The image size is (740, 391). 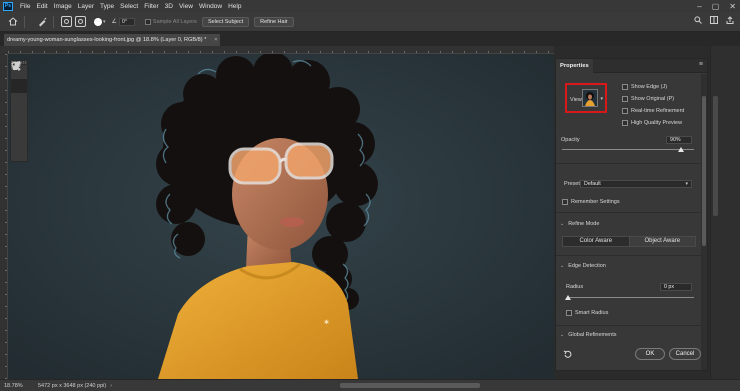 What do you see at coordinates (650, 354) in the screenshot?
I see `ok-button: OK` at bounding box center [650, 354].